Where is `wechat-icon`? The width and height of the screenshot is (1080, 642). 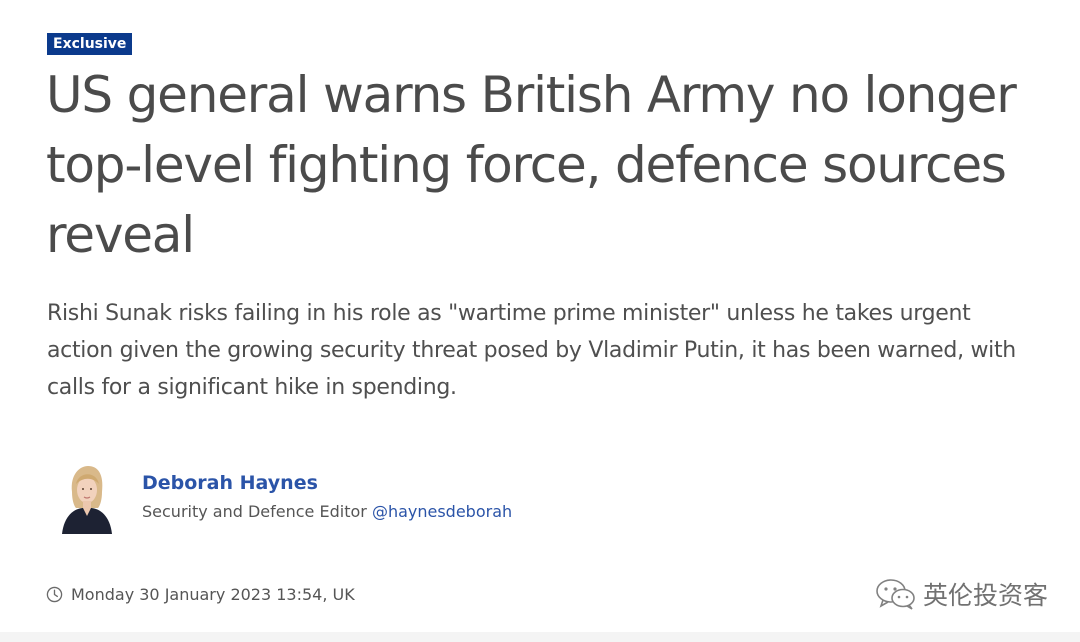
wechat-icon is located at coordinates (895, 594).